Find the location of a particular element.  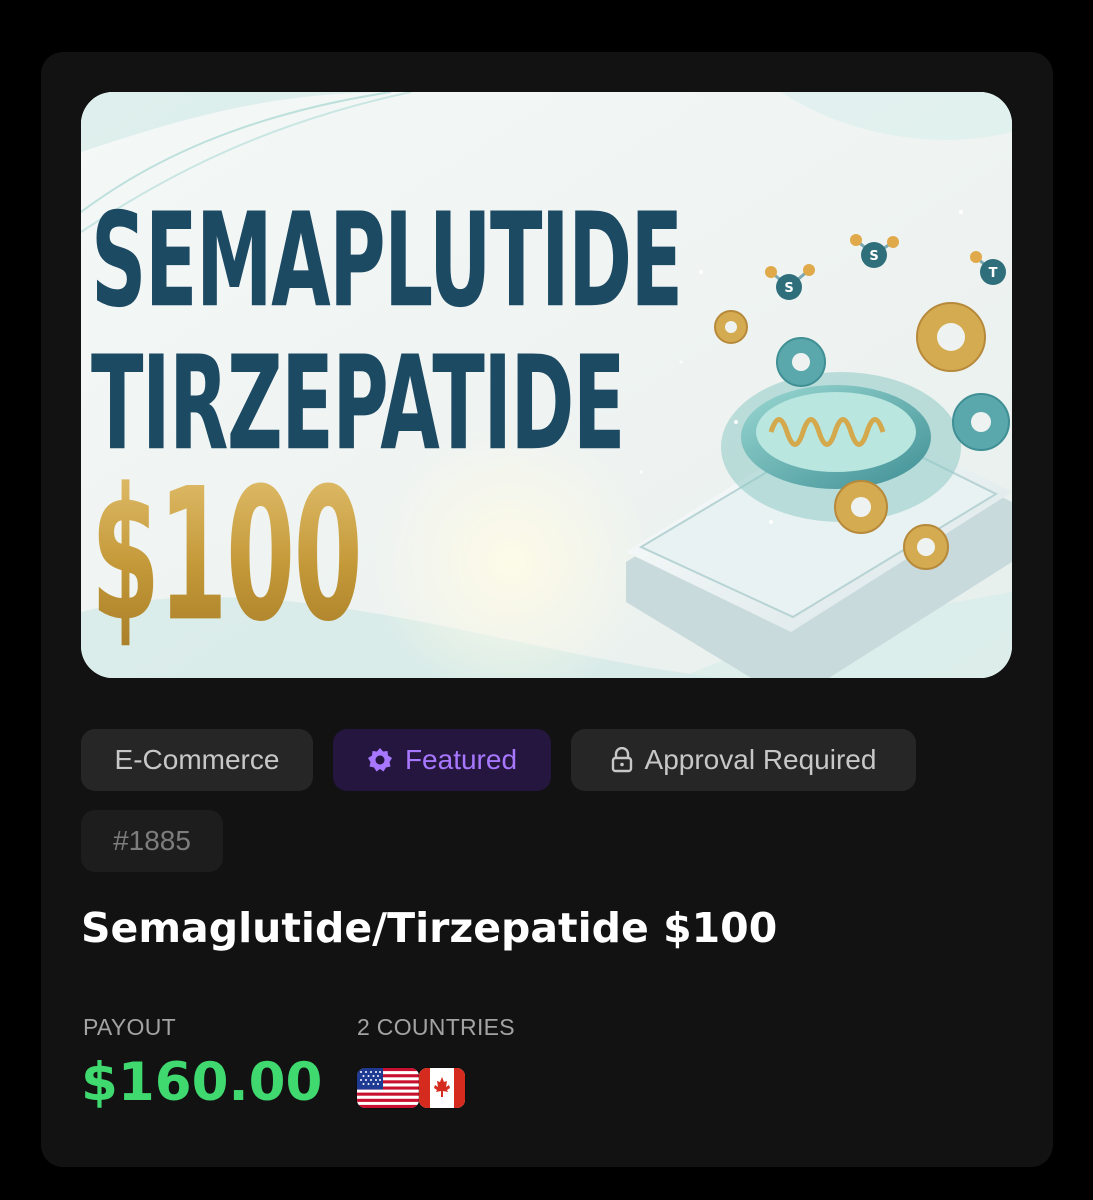

canada-flag-icon is located at coordinates (442, 1088).